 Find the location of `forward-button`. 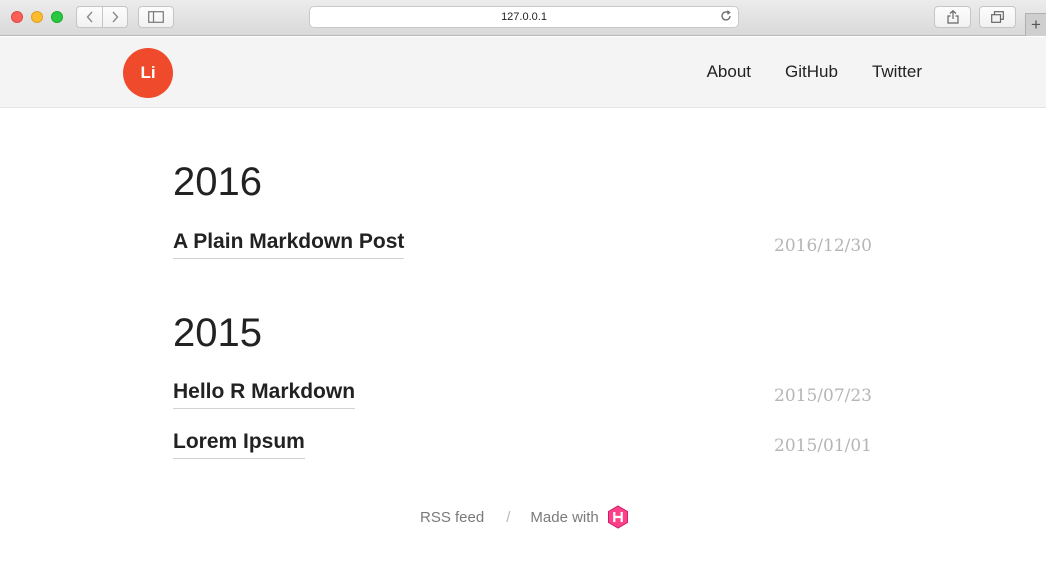

forward-button is located at coordinates (115, 17).